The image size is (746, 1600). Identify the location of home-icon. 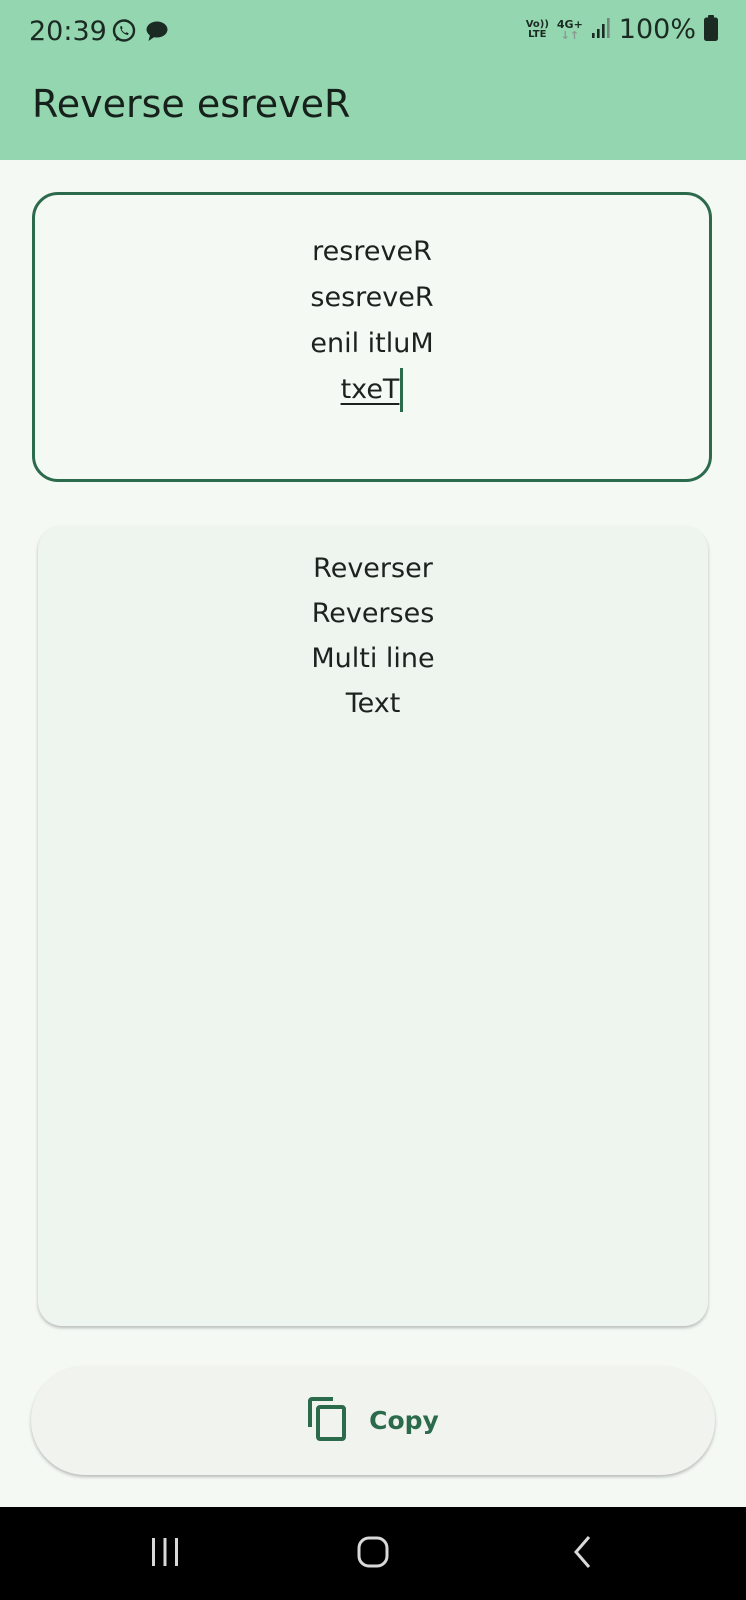
(373, 1554).